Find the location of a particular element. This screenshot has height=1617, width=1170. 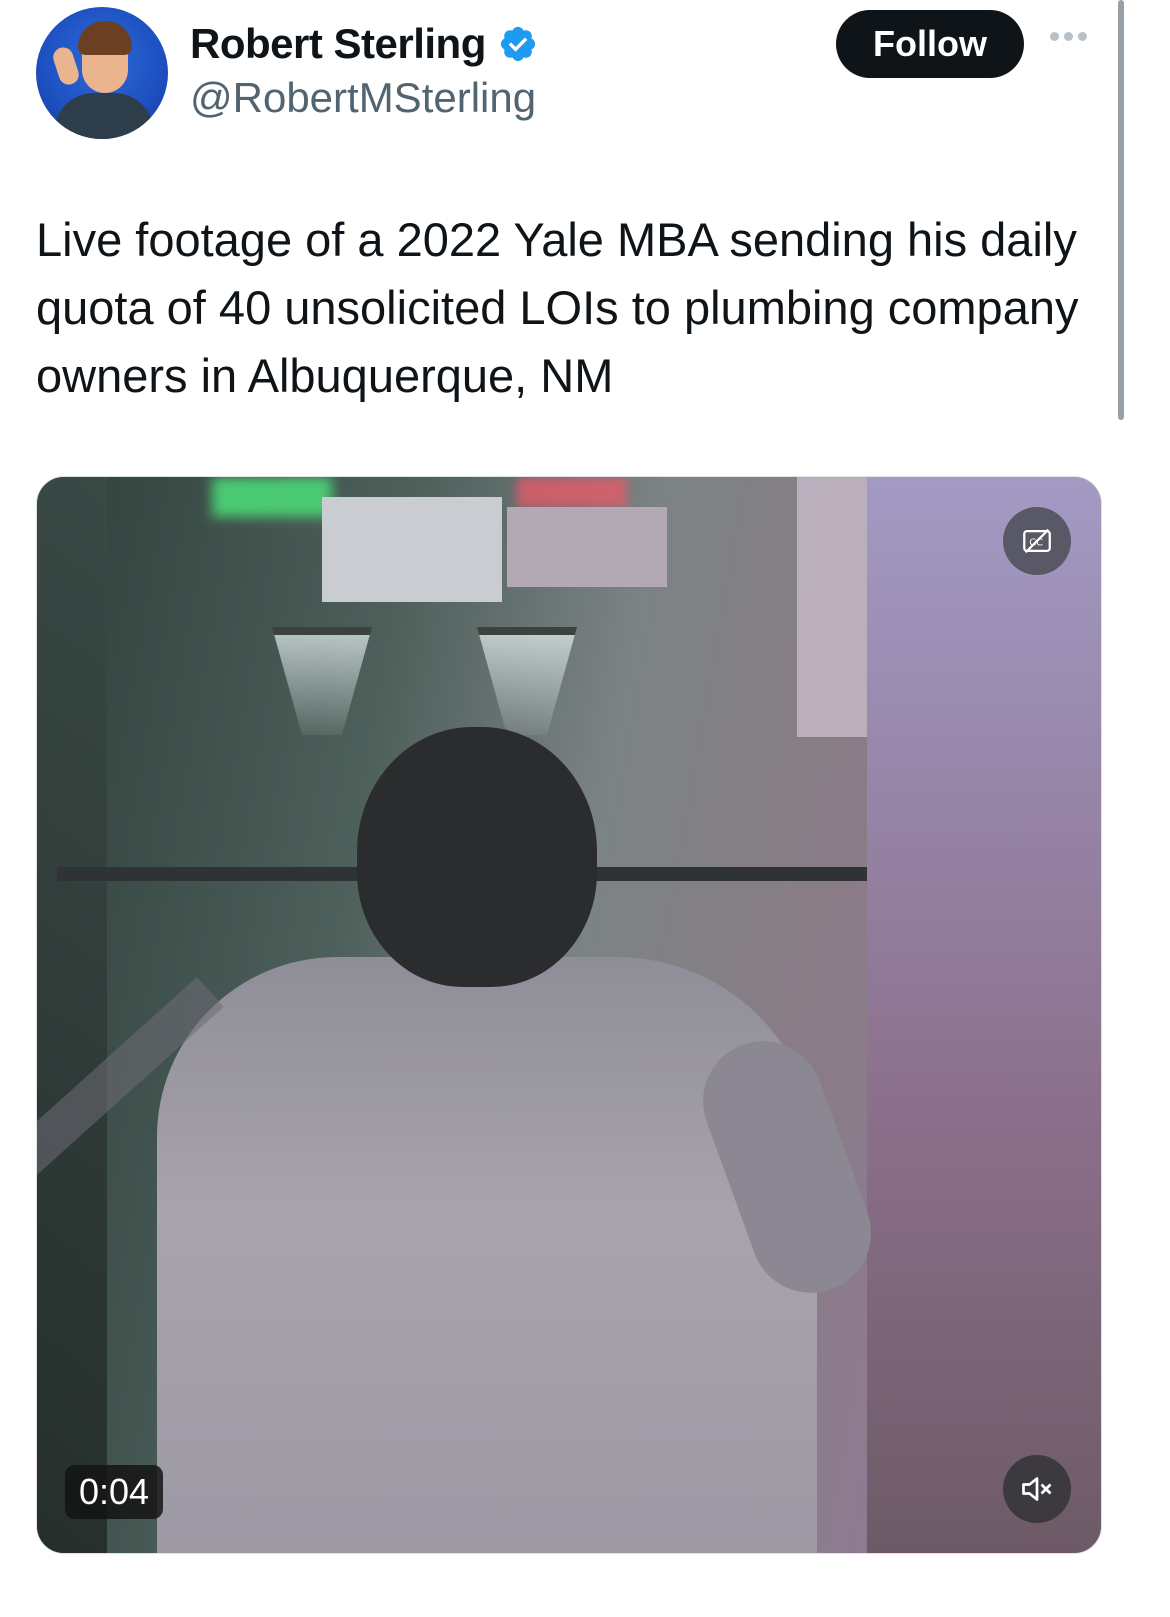

captions-off-glyph: CC is located at coordinates (1037, 541).